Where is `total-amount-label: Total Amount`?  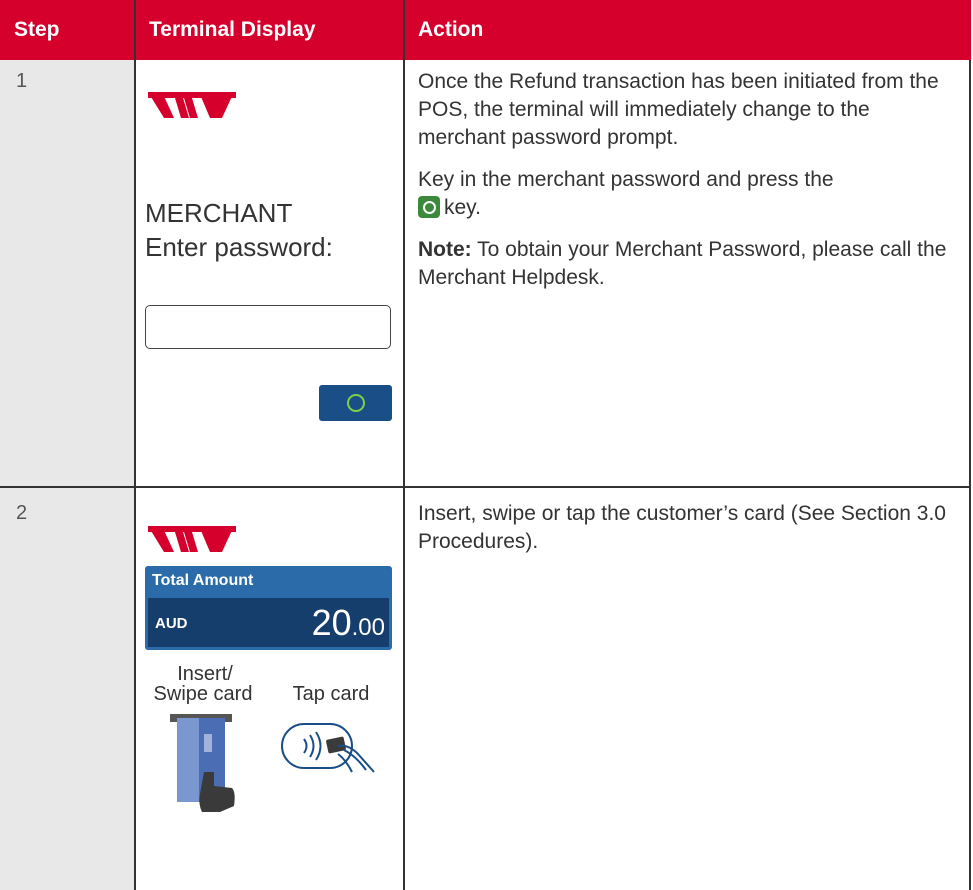
total-amount-label: Total Amount is located at coordinates (203, 580).